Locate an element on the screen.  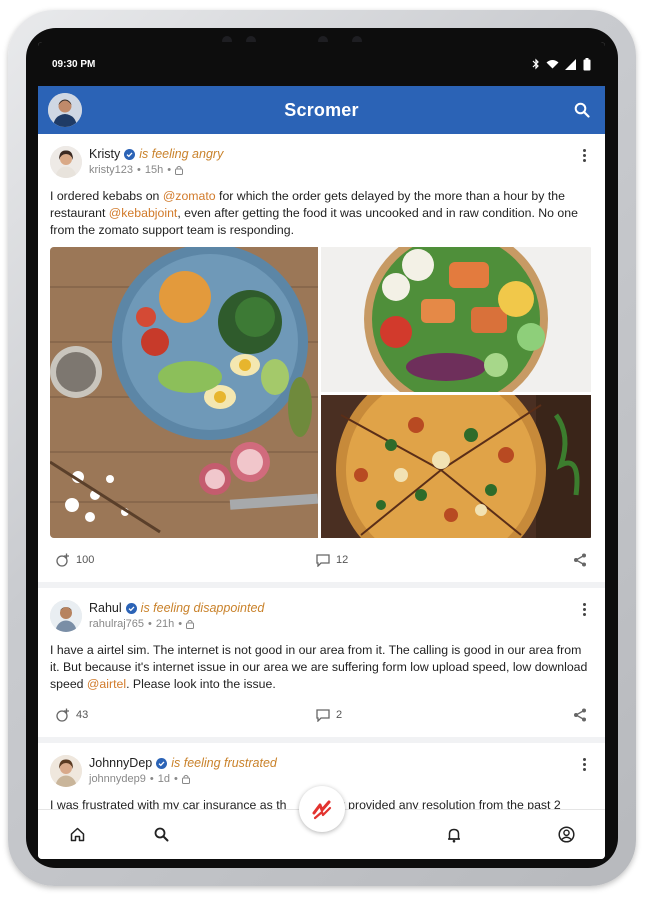
mention-link: @zomato is located at coordinates (189, 196).